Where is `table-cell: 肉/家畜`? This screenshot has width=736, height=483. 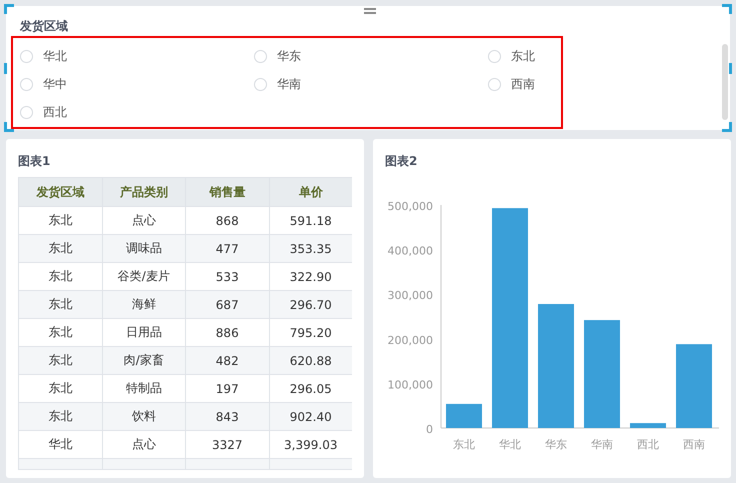 table-cell: 肉/家畜 is located at coordinates (144, 360).